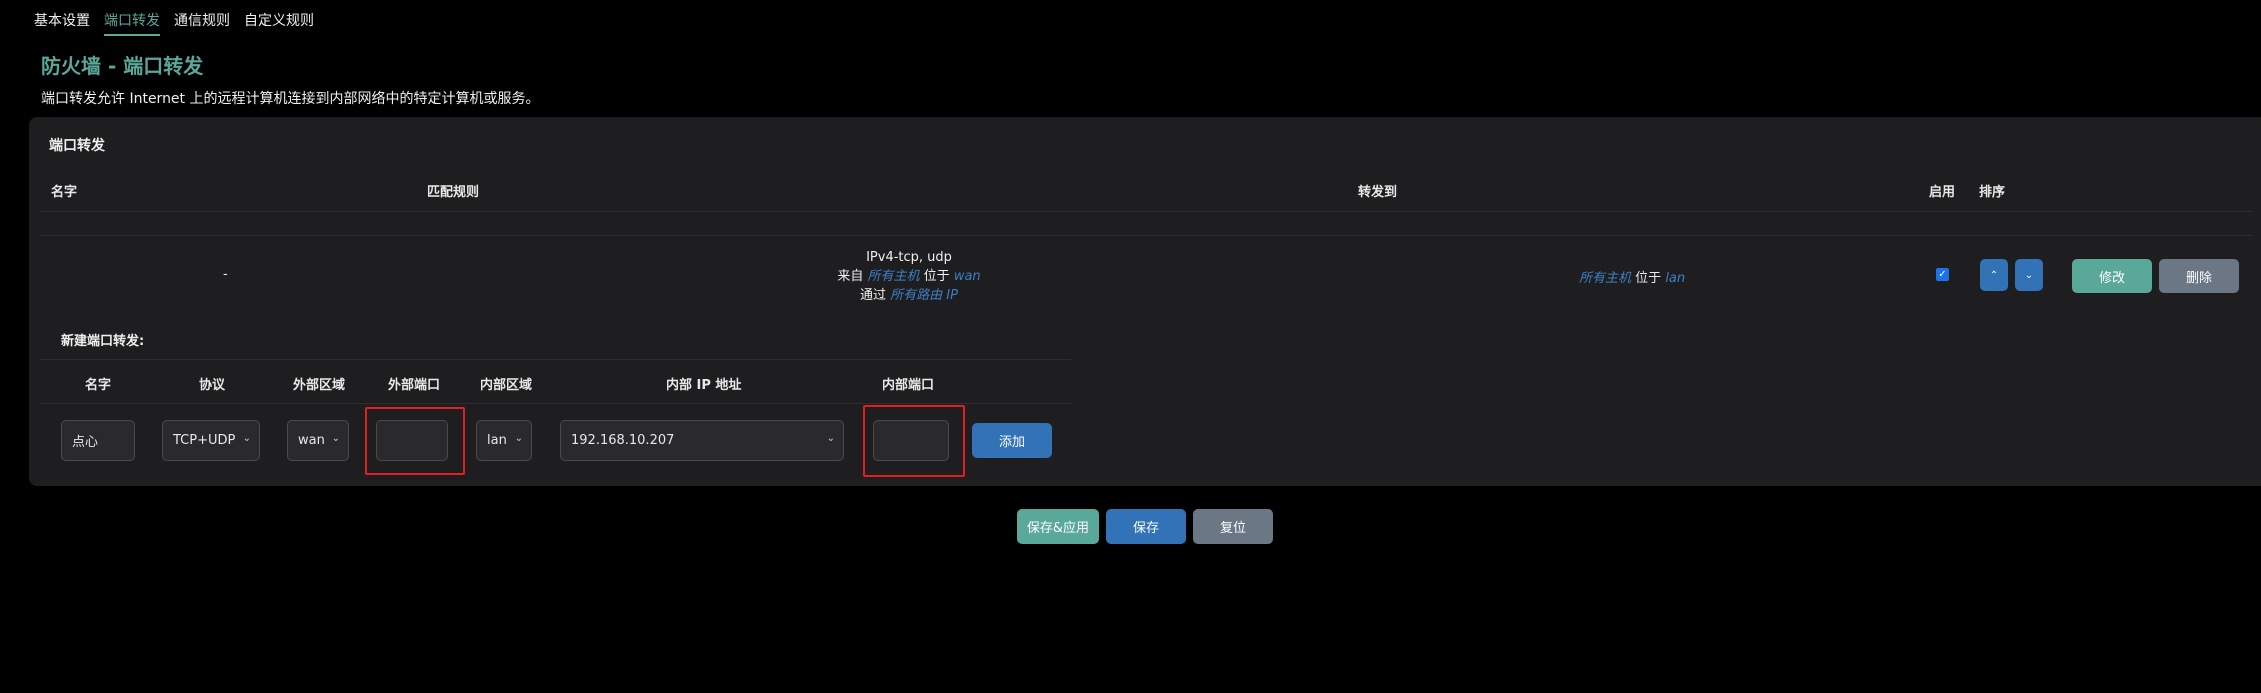  Describe the element at coordinates (2112, 276) in the screenshot. I see `edit-button: 修改` at that location.